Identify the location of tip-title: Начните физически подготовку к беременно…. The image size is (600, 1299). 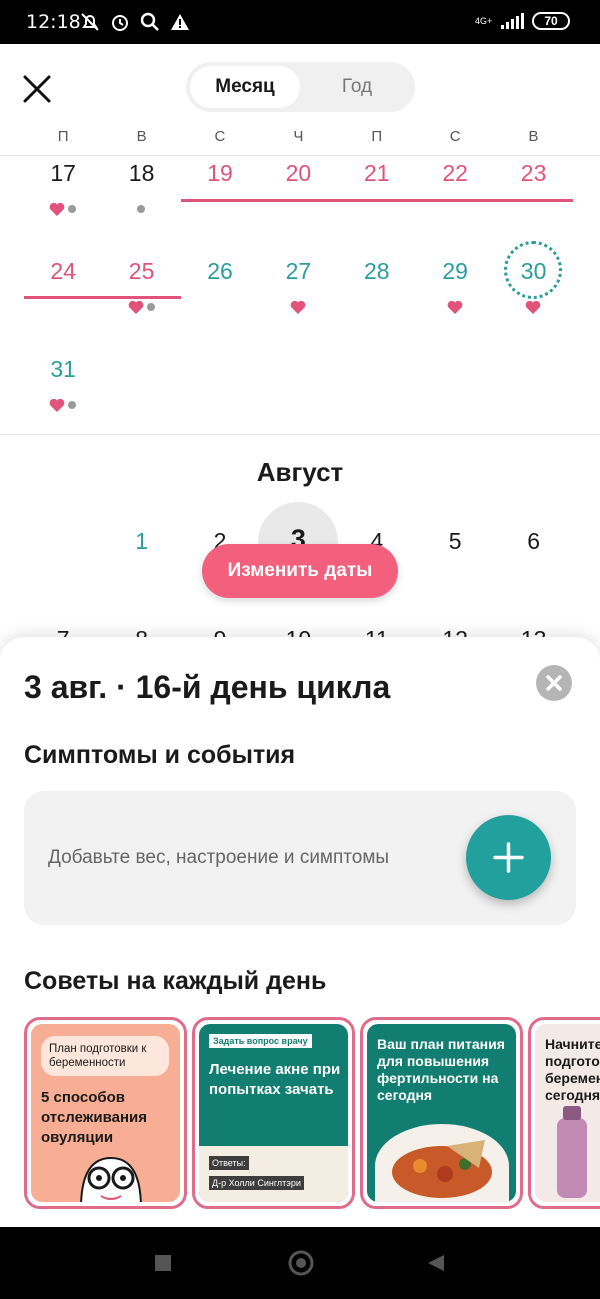
(572, 1069).